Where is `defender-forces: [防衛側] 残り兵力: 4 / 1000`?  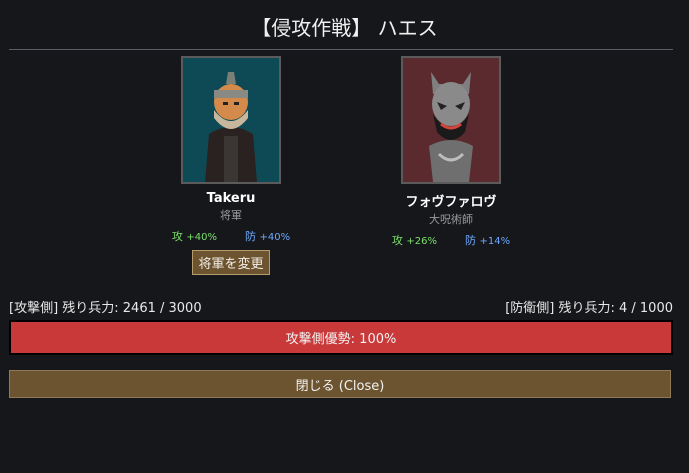 defender-forces: [防衛側] 残り兵力: 4 / 1000 is located at coordinates (589, 308).